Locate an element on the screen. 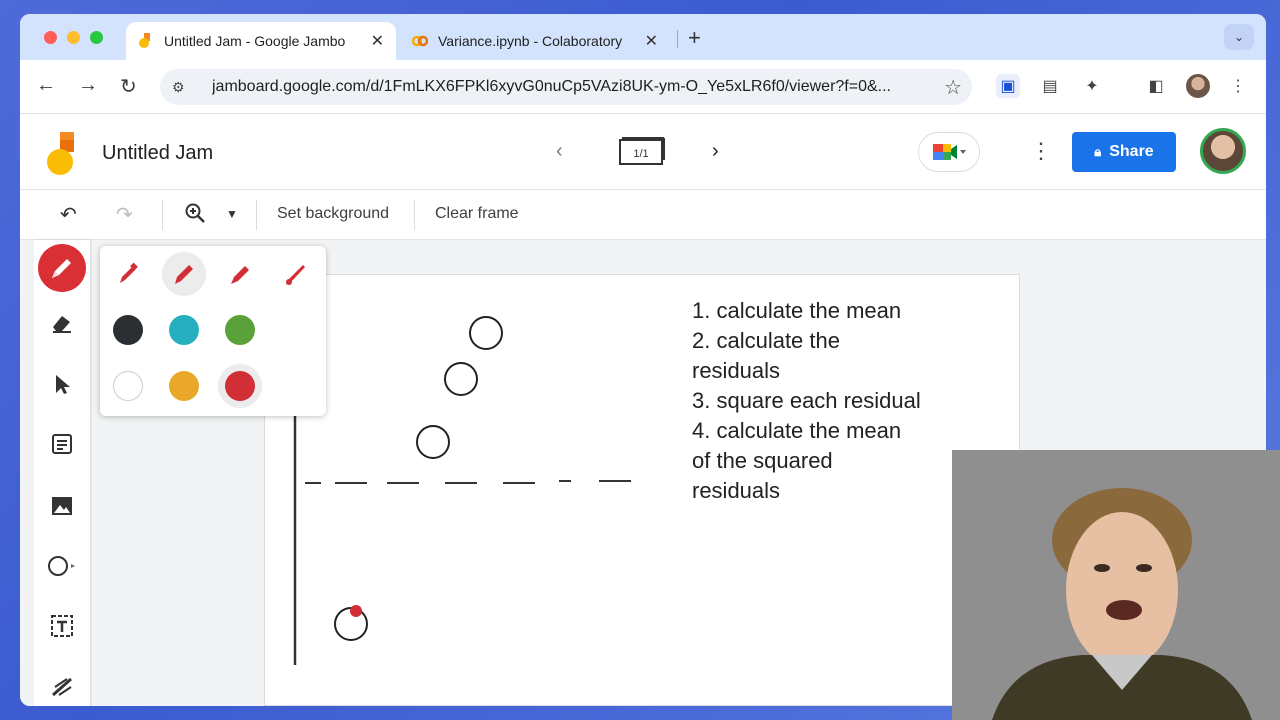  next-frame-chevron-icon: › is located at coordinates (715, 151).